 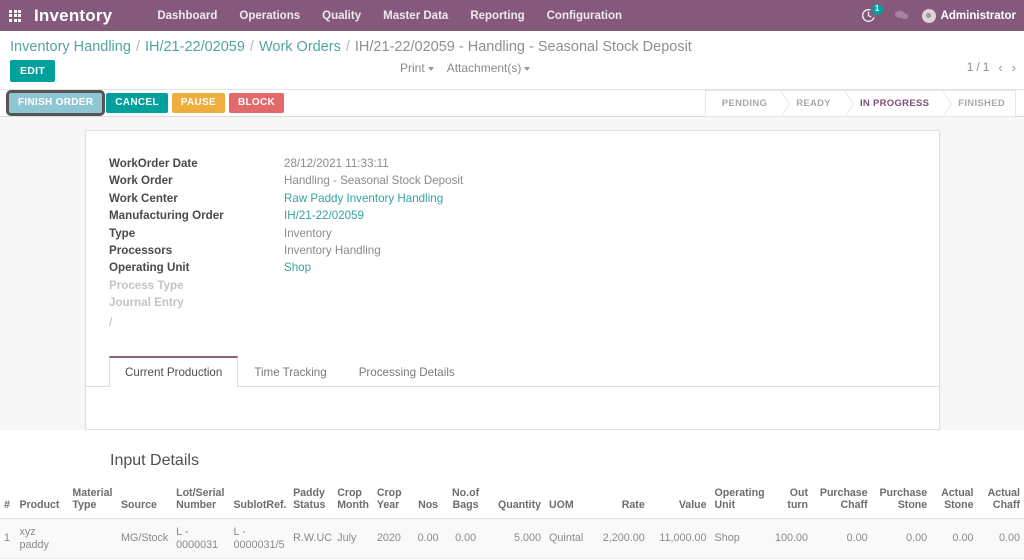 I want to click on column-header-paddy-status: Paddy Status, so click(x=311, y=500).